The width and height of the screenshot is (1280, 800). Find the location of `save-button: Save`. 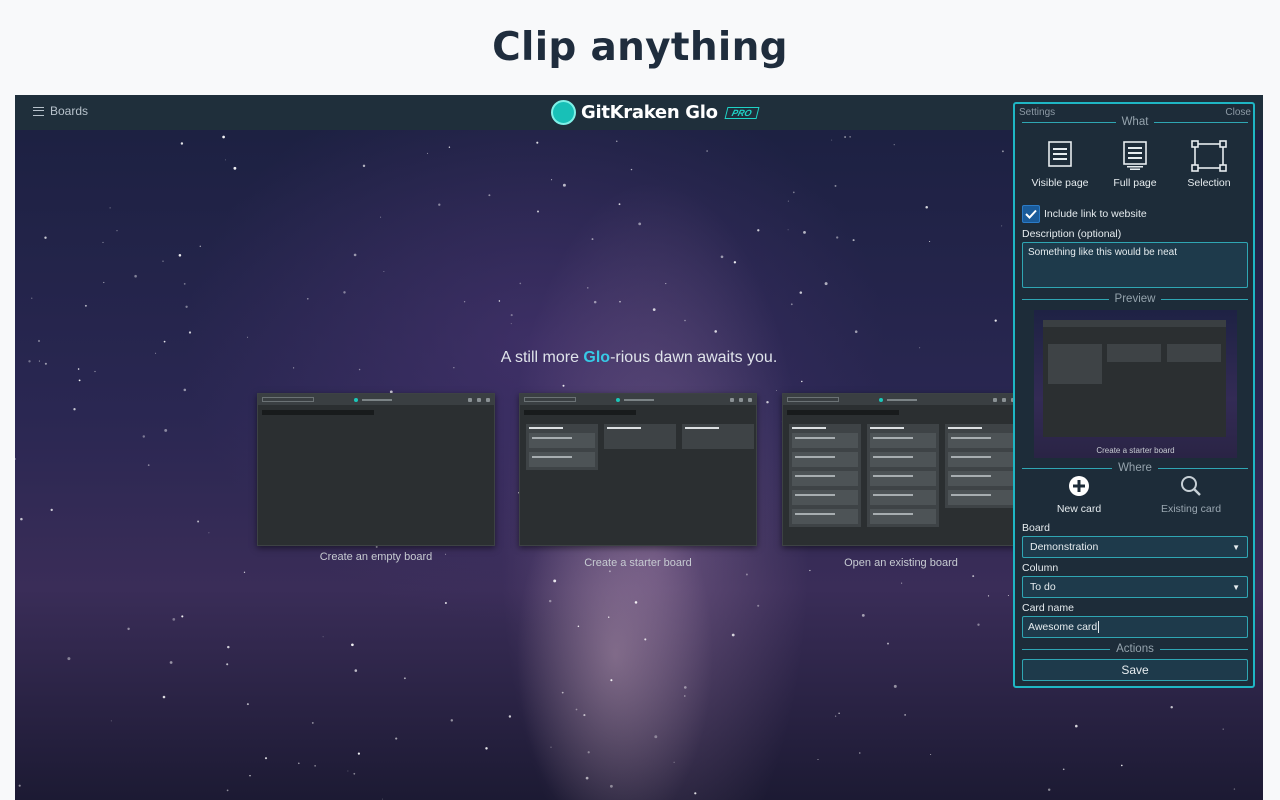

save-button: Save is located at coordinates (1135, 670).